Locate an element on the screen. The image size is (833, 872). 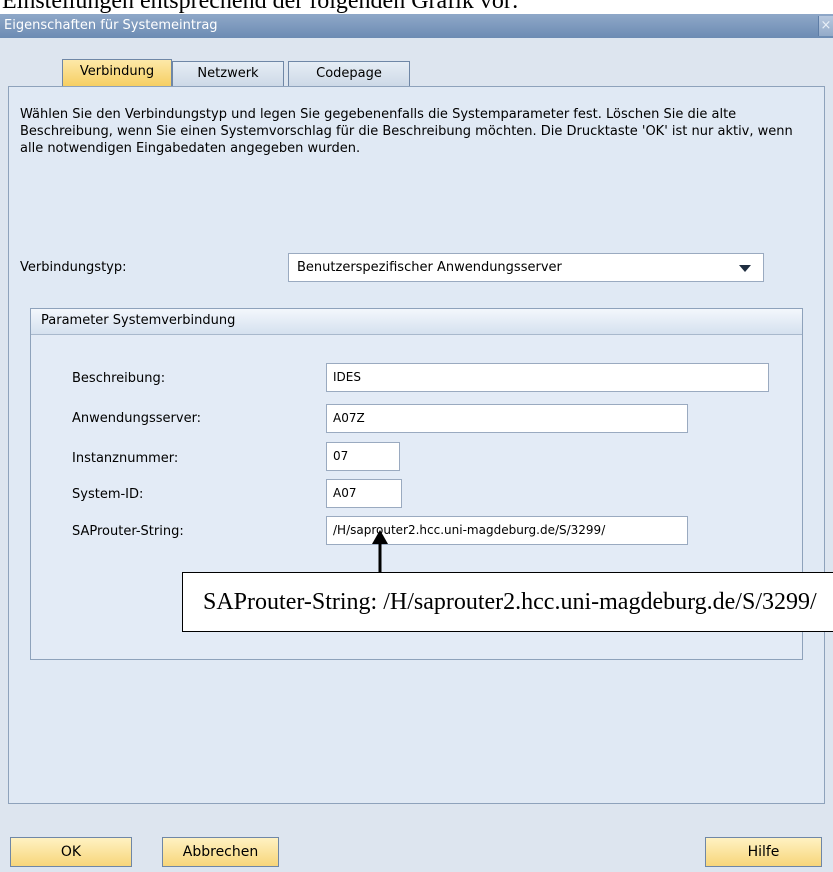
instance-number-value: 07 is located at coordinates (341, 456).